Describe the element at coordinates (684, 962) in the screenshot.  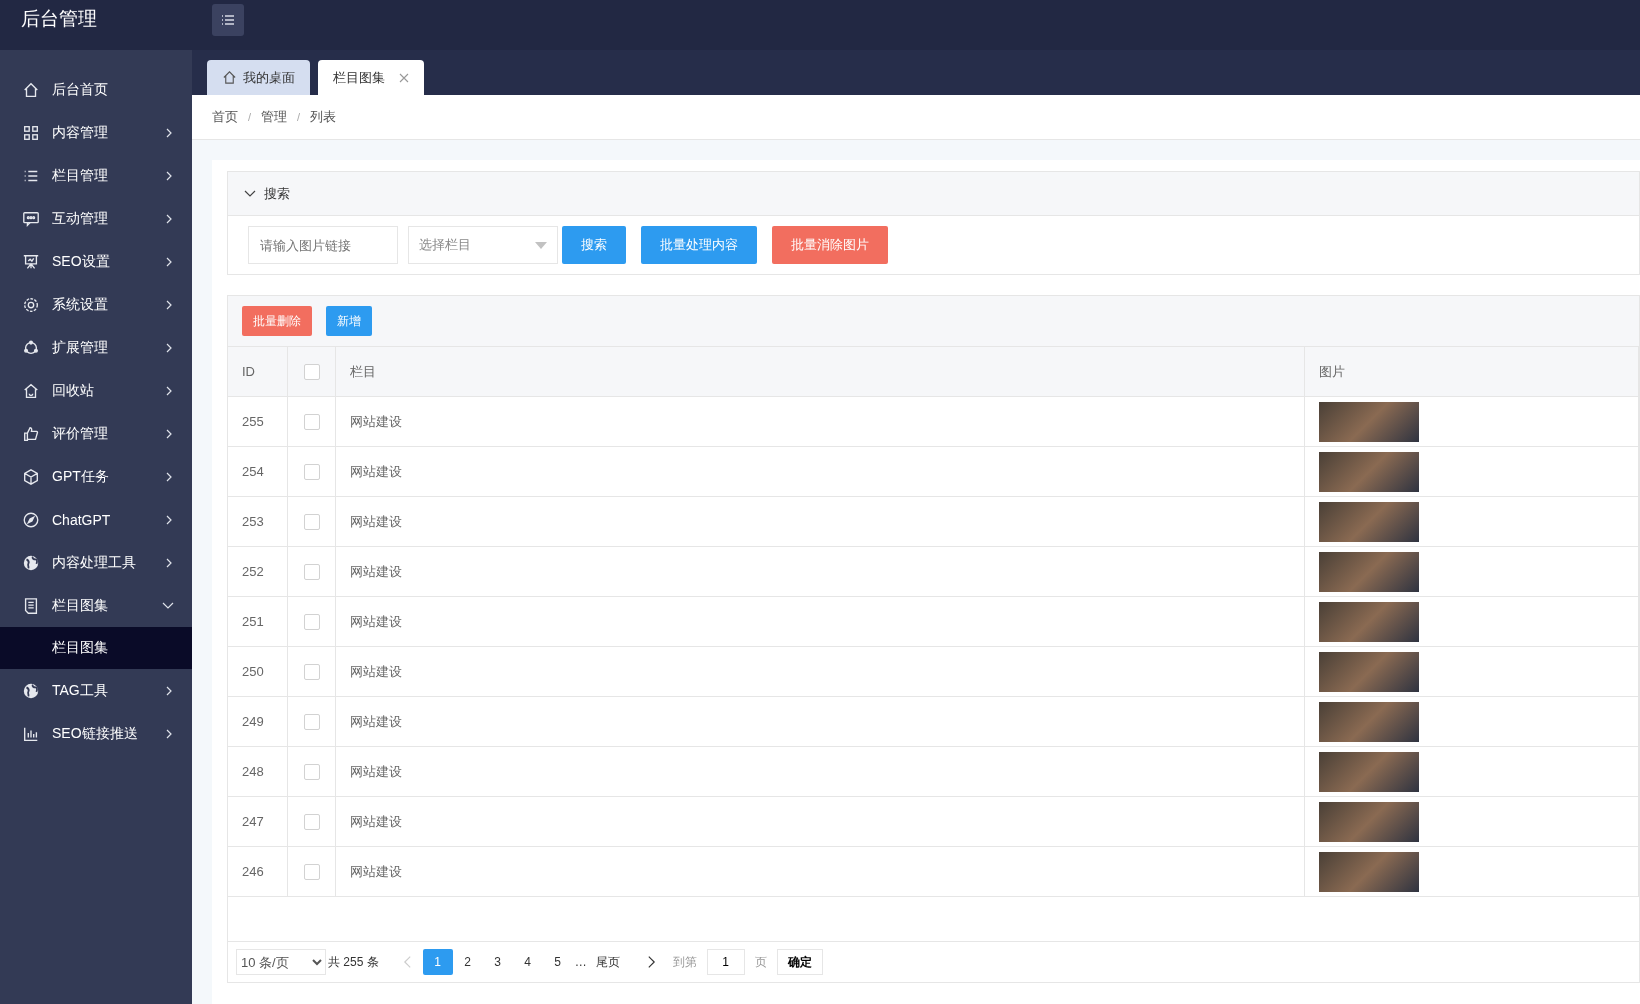
I see `goto-label: 到第` at that location.